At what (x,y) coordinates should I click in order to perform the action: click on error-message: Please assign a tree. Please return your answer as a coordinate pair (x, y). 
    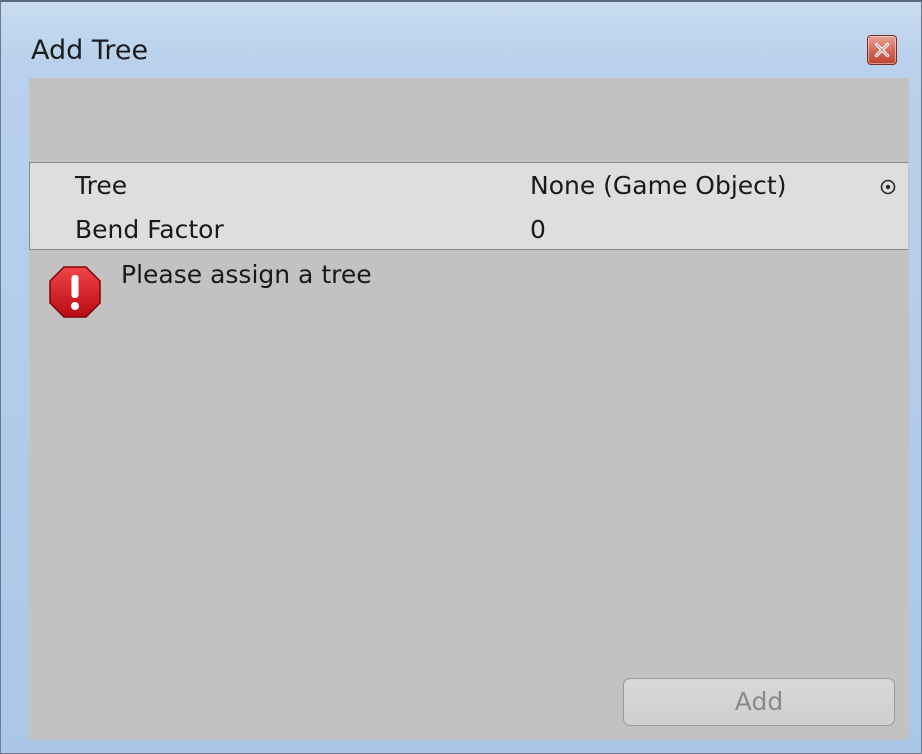
    Looking at the image, I should click on (246, 274).